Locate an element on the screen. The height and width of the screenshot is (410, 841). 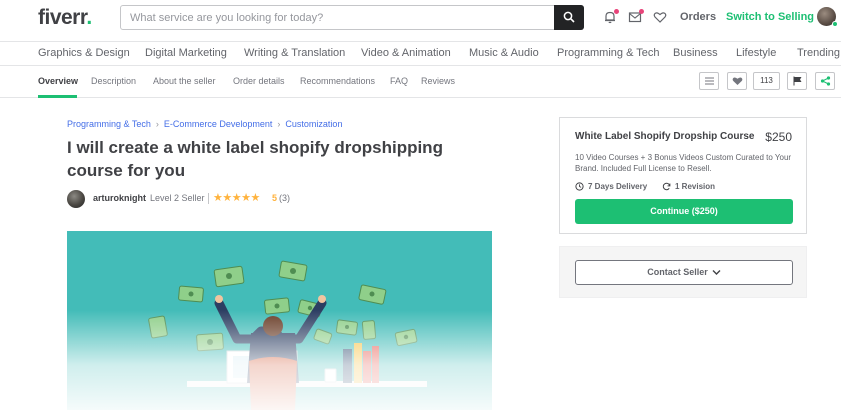
share-icon is located at coordinates (825, 81).